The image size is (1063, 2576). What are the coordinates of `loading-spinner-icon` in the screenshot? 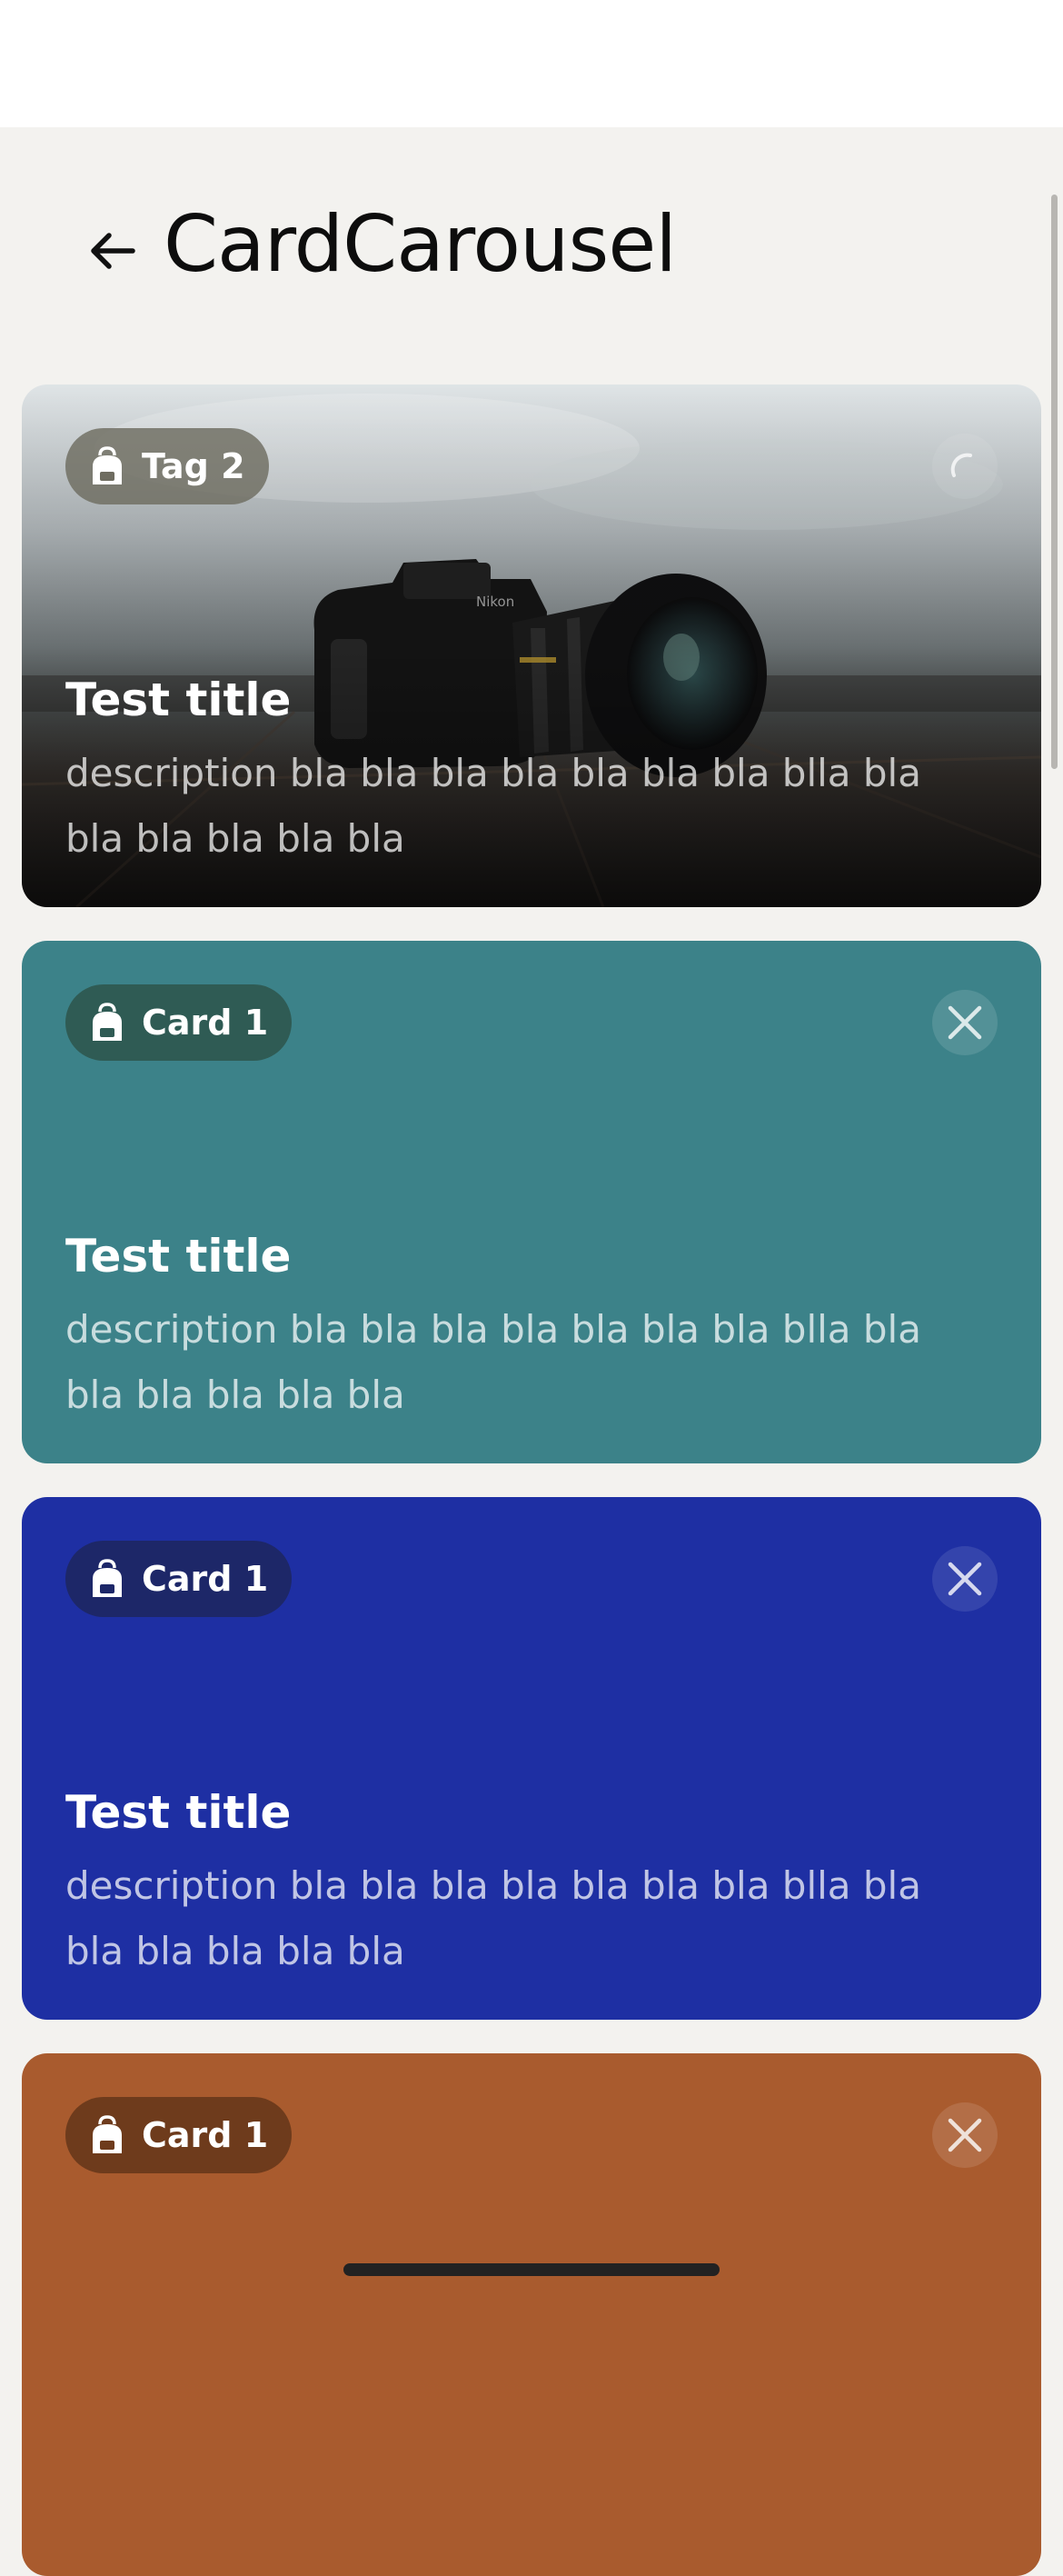 It's located at (961, 465).